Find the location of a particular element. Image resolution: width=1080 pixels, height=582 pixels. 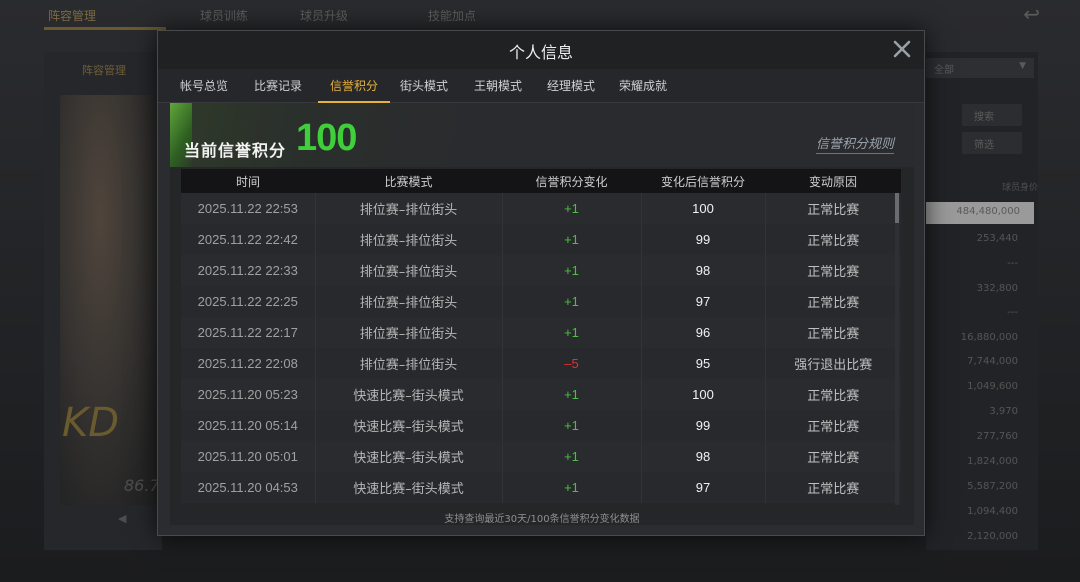

bg-value: 253,440 is located at coordinates (997, 238).